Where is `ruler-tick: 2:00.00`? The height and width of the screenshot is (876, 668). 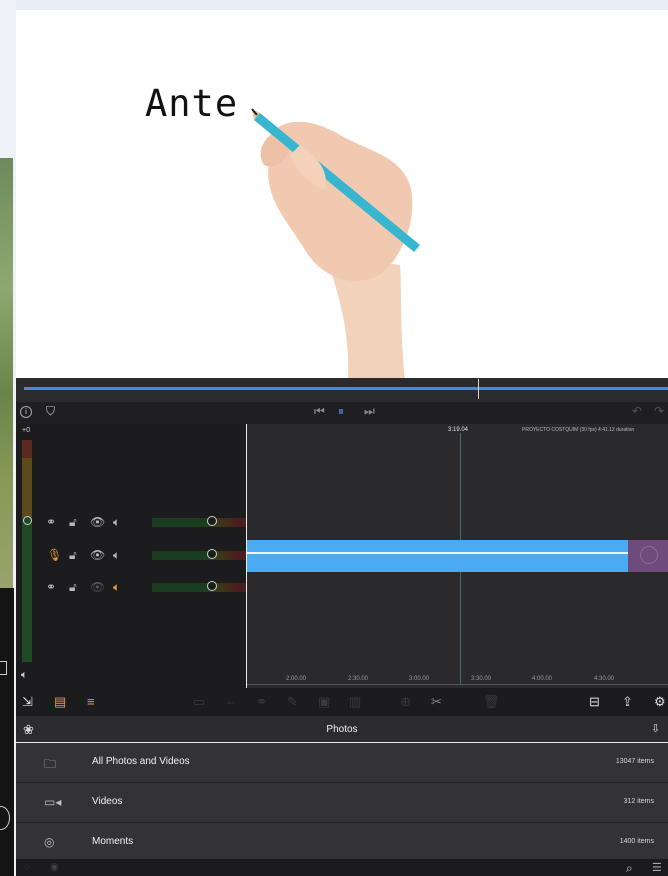 ruler-tick: 2:00.00 is located at coordinates (296, 679).